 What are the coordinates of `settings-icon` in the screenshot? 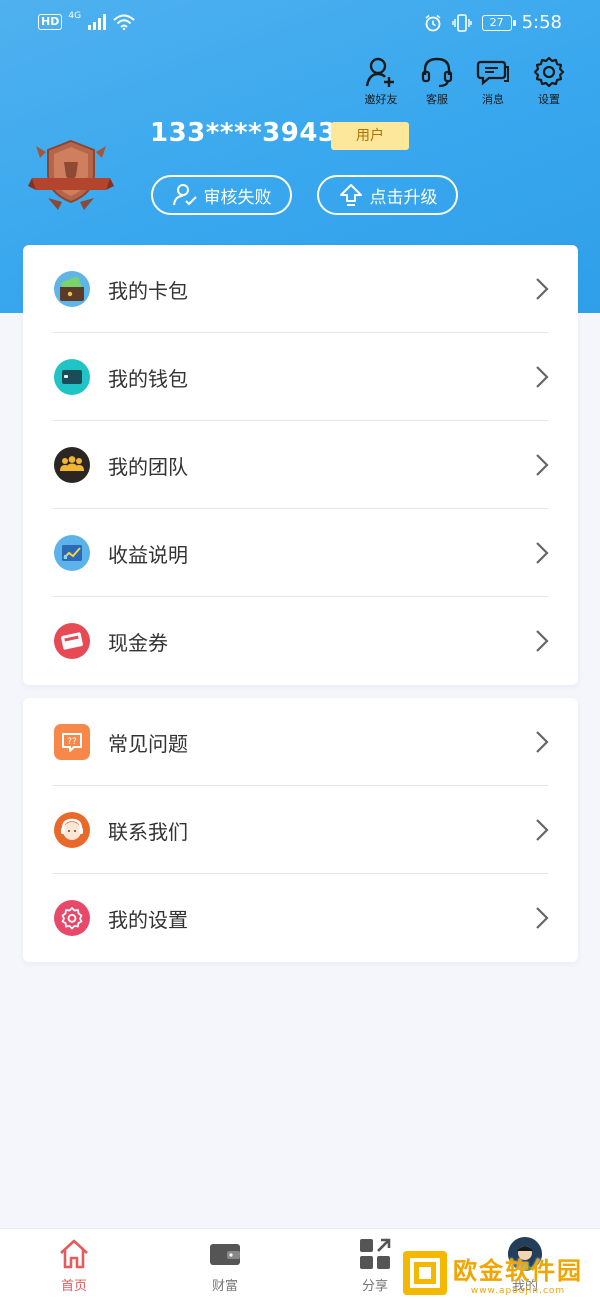 It's located at (72, 918).